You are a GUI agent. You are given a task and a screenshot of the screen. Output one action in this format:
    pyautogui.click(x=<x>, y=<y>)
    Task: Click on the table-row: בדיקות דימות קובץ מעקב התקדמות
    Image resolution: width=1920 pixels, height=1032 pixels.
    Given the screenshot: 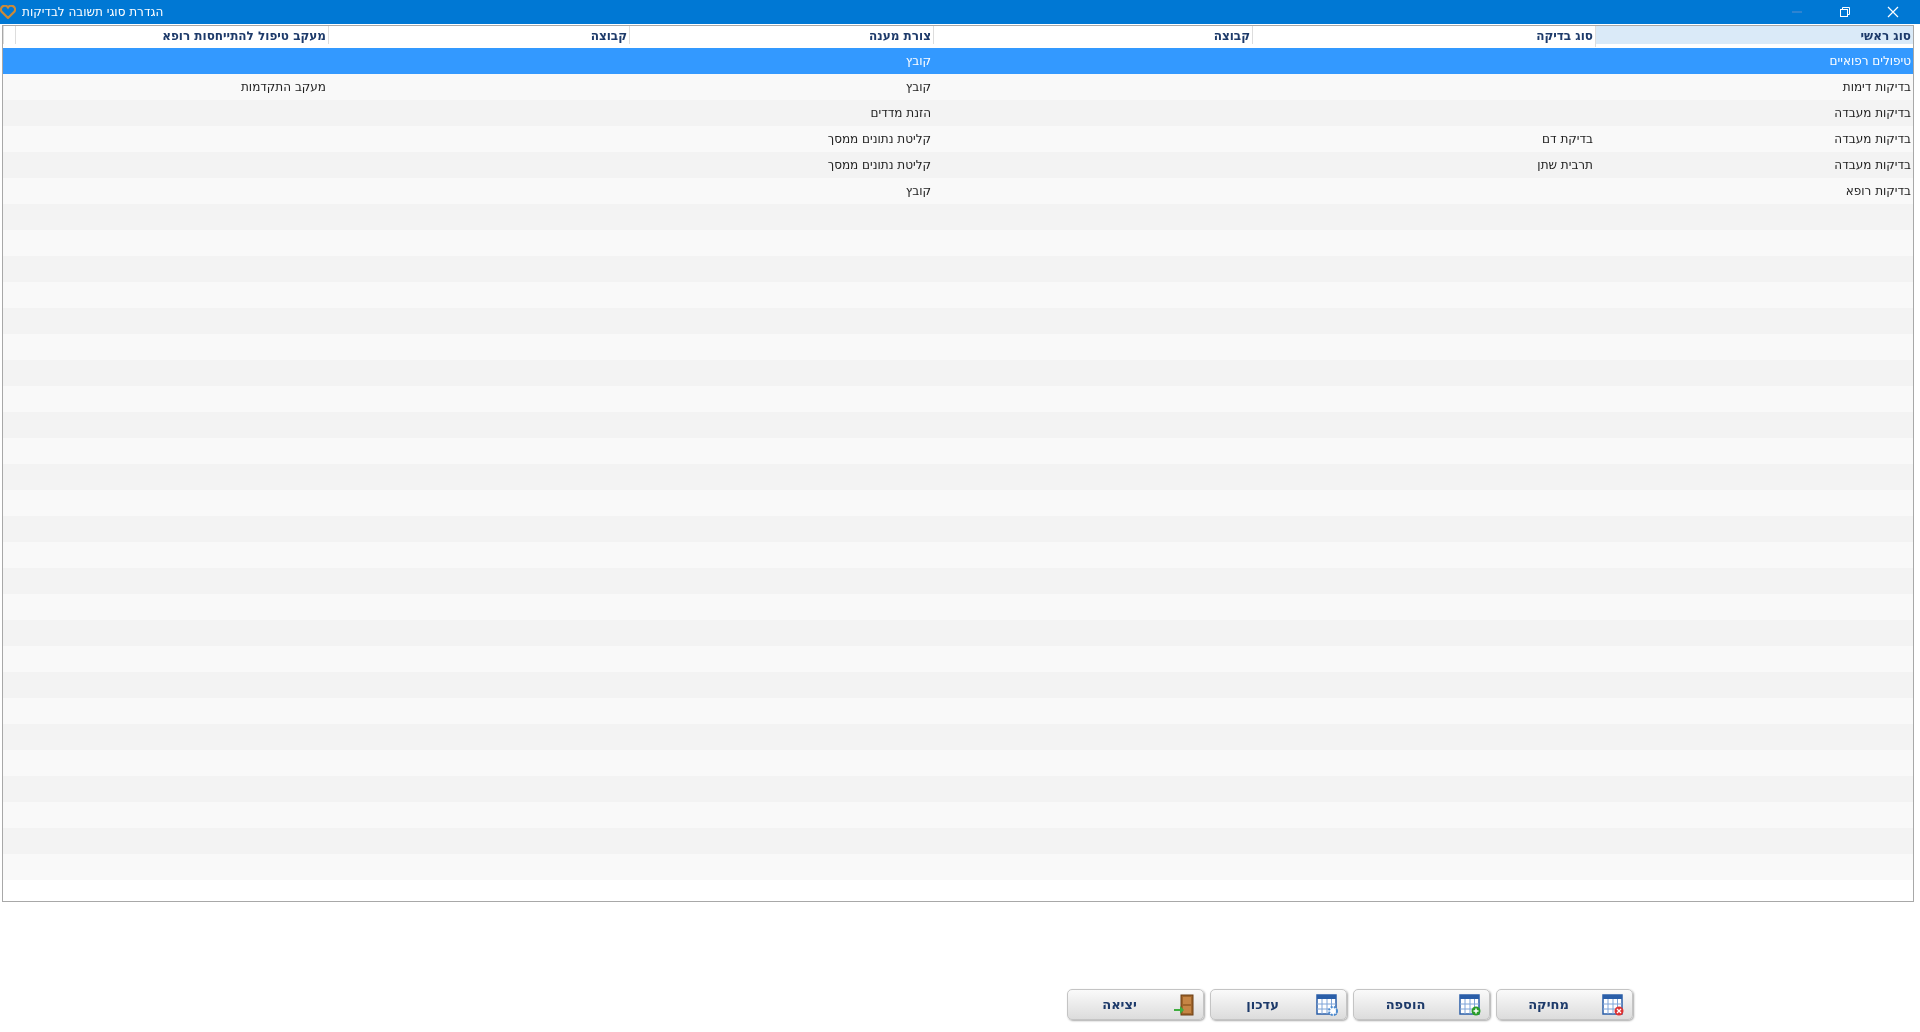 What is the action you would take?
    pyautogui.click(x=958, y=87)
    